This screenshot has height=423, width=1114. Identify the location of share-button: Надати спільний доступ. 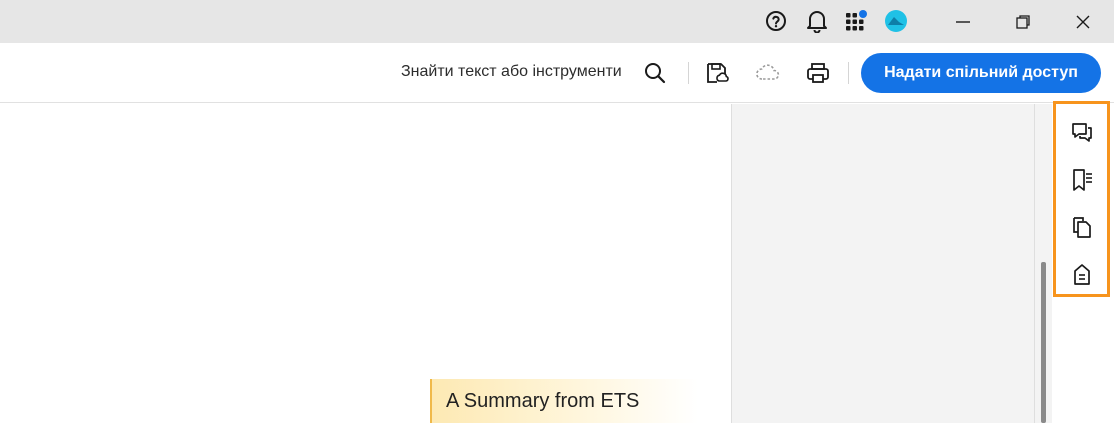
(981, 73).